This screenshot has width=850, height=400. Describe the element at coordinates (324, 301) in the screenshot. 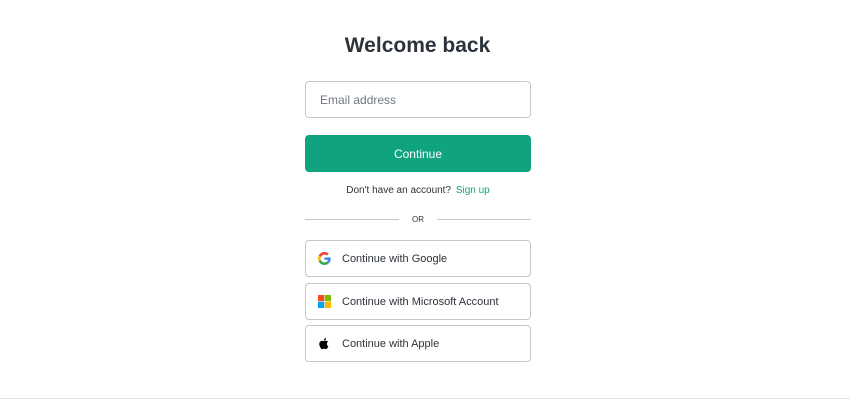

I see `microsoft-icon` at that location.